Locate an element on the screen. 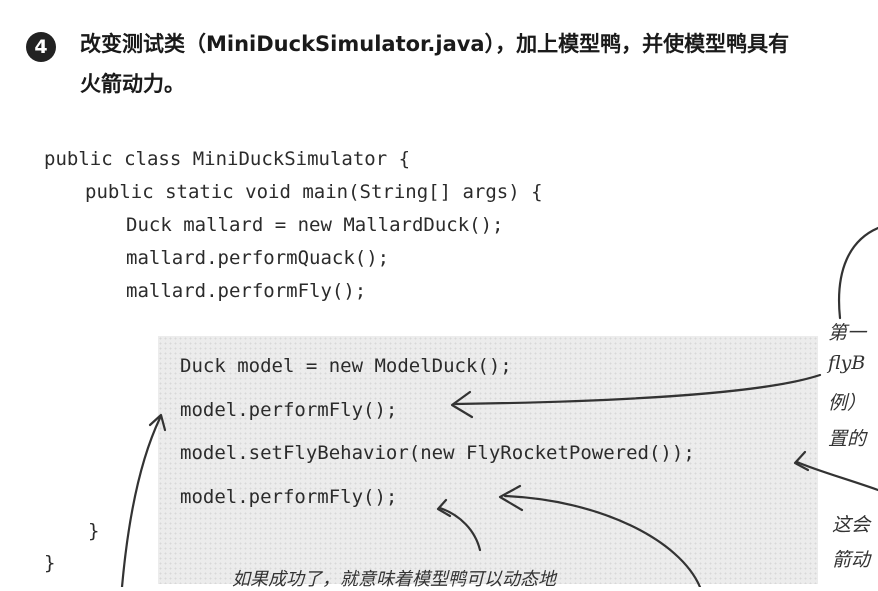 The image size is (878, 591). arrow-to-setflybehavior is located at coordinates (836, 476).